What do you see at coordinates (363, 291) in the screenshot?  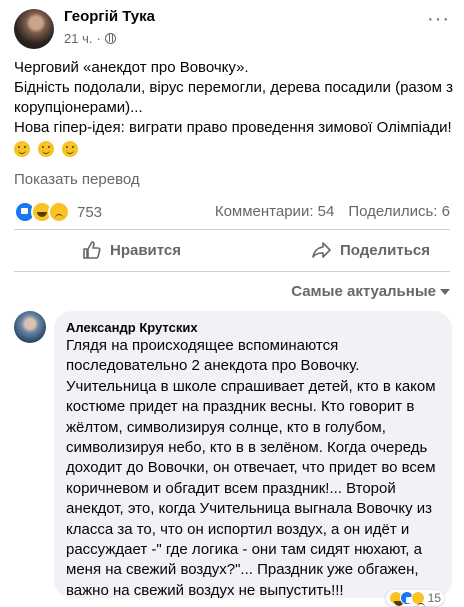 I see `sort-label: Самые актуальные` at bounding box center [363, 291].